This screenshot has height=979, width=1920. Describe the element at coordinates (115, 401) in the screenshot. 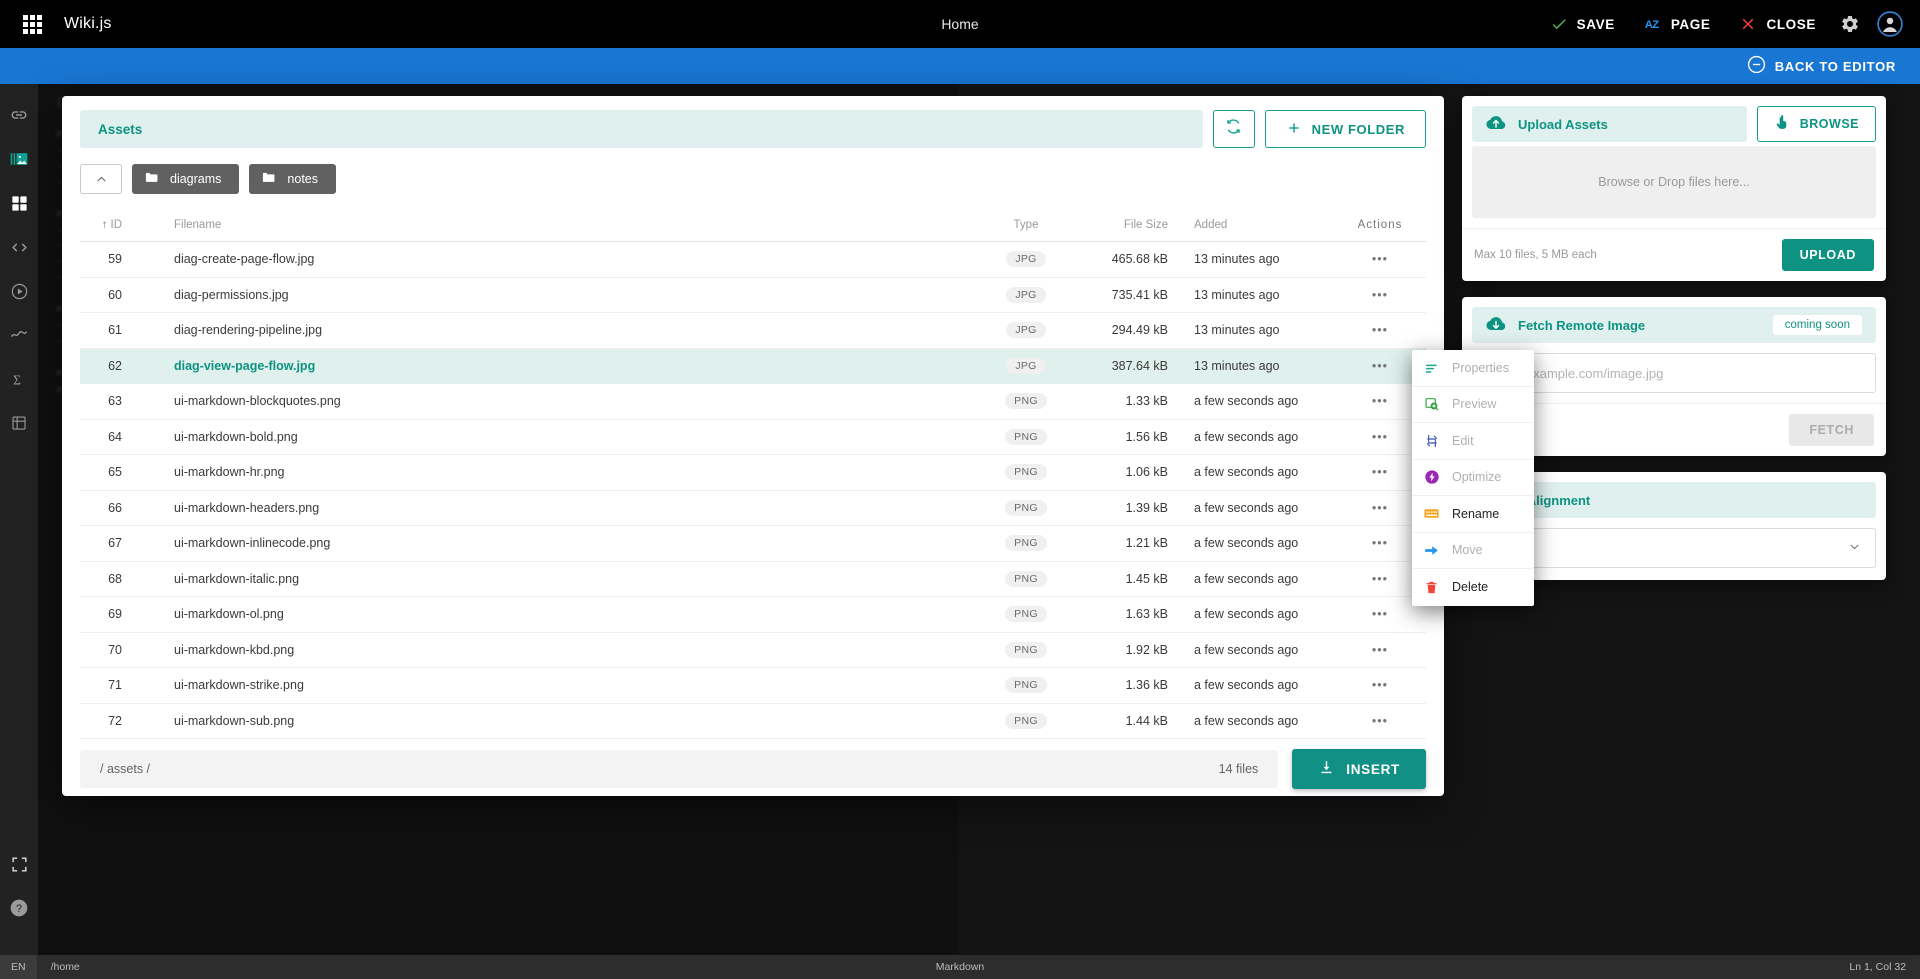

I see `cell-id: 63` at that location.